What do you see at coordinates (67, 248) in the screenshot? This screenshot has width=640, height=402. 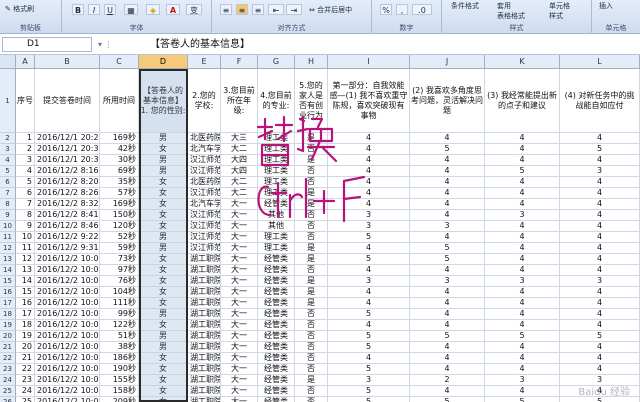 I see `table-cell: 2016/12/2 9:31:52` at bounding box center [67, 248].